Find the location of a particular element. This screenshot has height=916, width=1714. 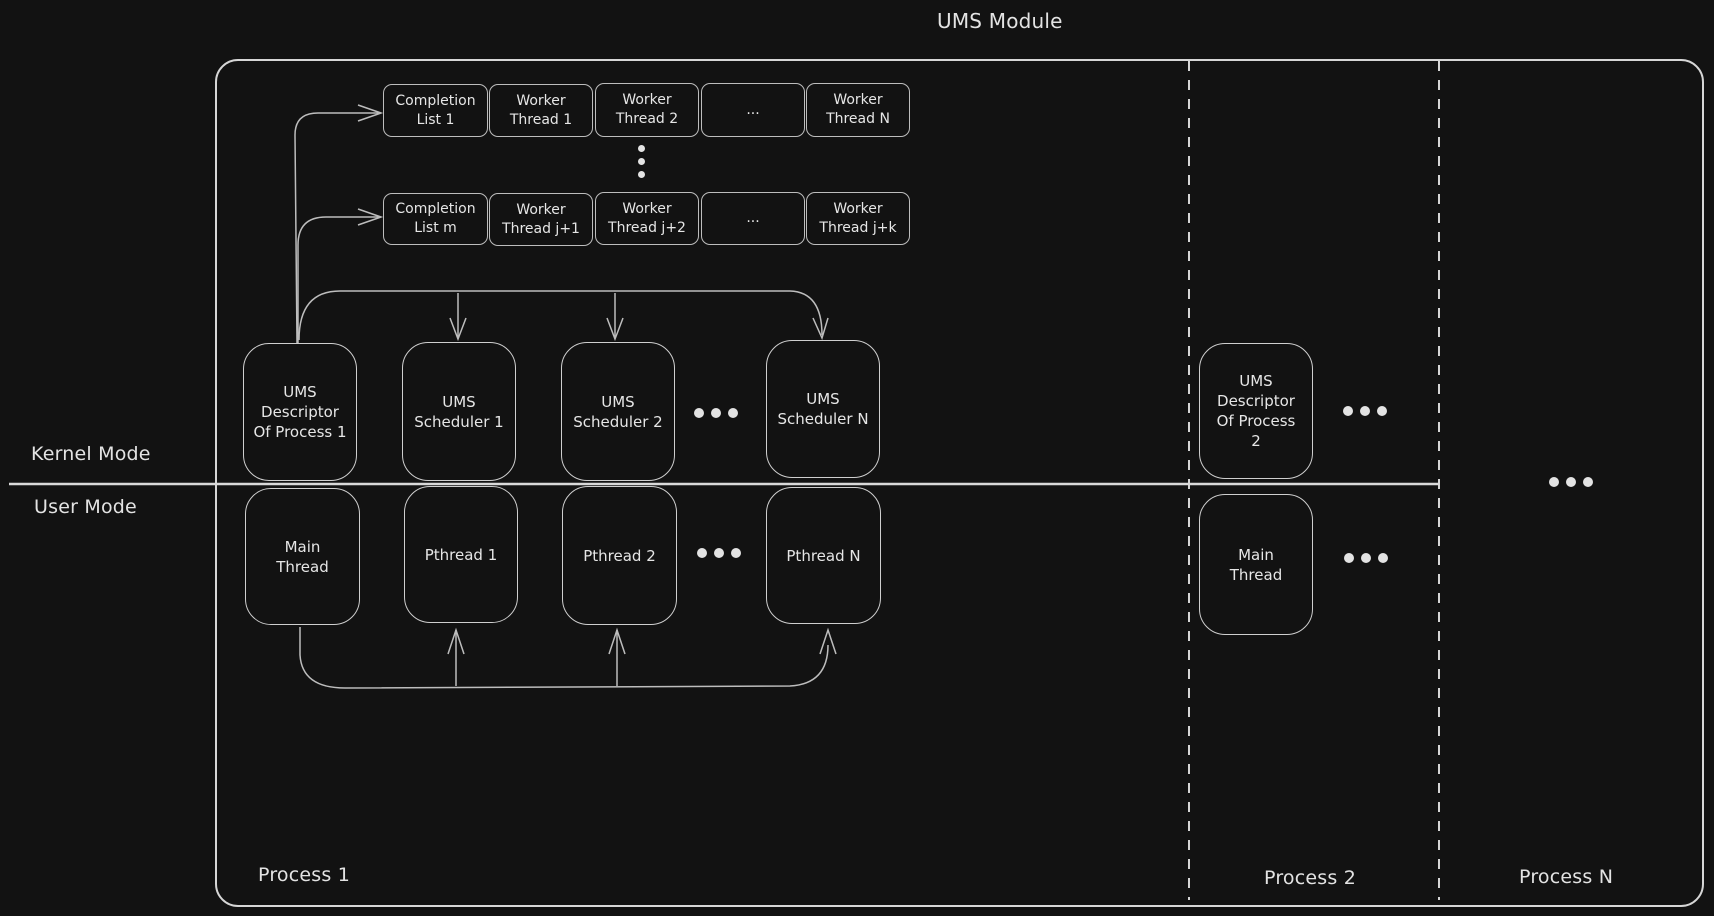

vertical-ellipsis is located at coordinates (641, 161).